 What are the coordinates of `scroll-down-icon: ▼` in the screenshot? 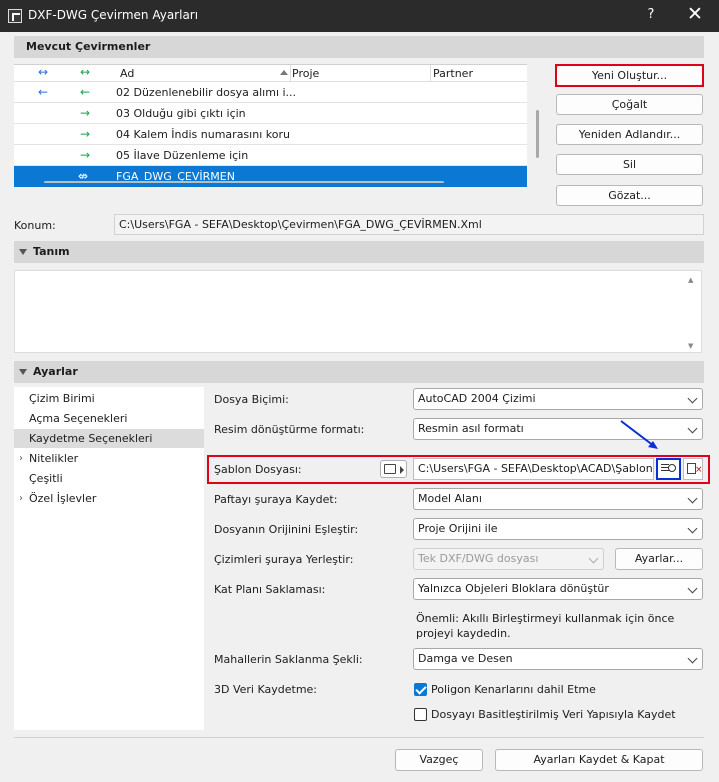 It's located at (690, 346).